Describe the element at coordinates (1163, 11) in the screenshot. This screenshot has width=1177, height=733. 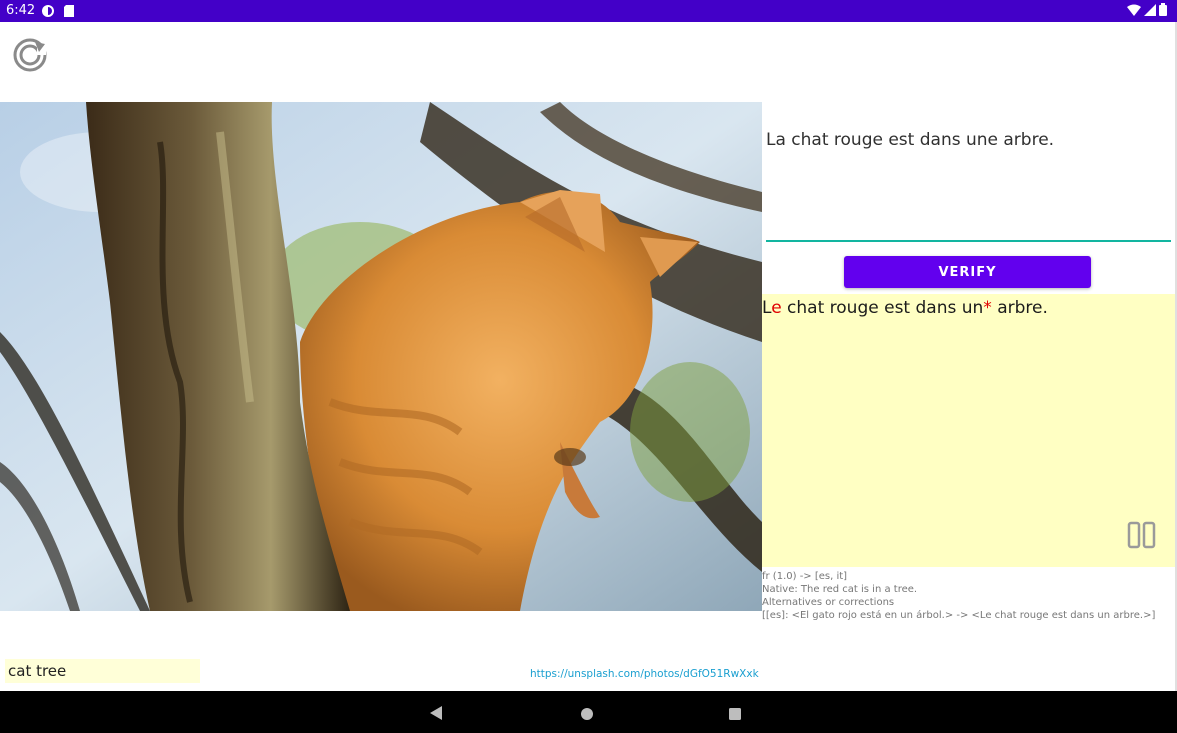
I see `battery-icon` at that location.